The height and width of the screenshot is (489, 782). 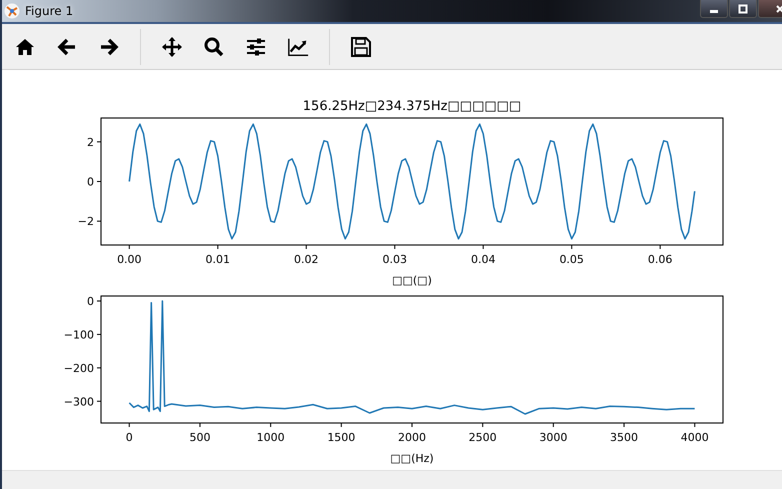 What do you see at coordinates (778, 9) in the screenshot?
I see `close-icon` at bounding box center [778, 9].